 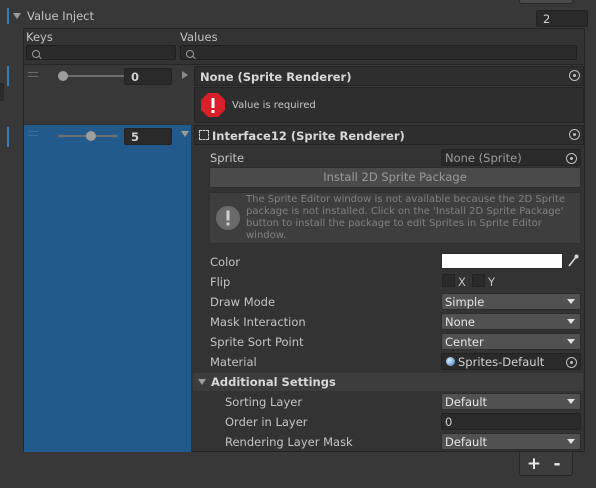 I want to click on flip-x-toggle, so click(x=448, y=280).